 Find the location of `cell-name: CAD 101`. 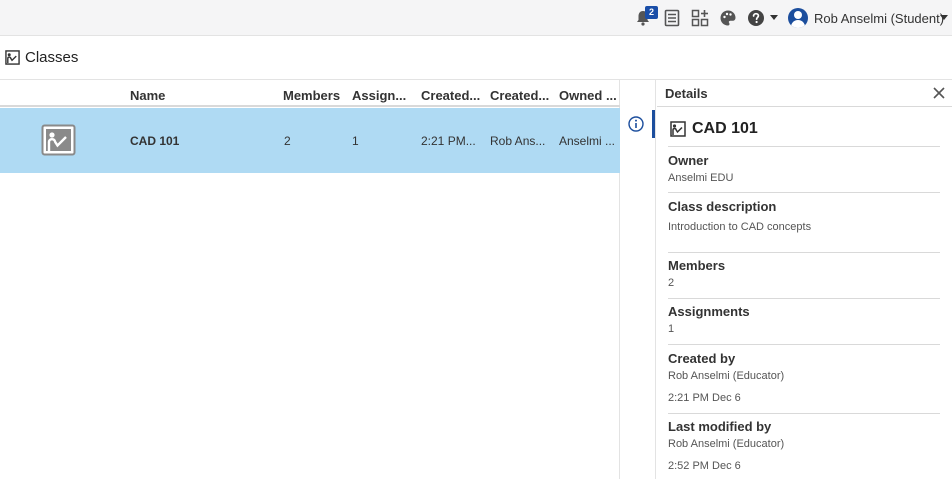

cell-name: CAD 101 is located at coordinates (155, 141).